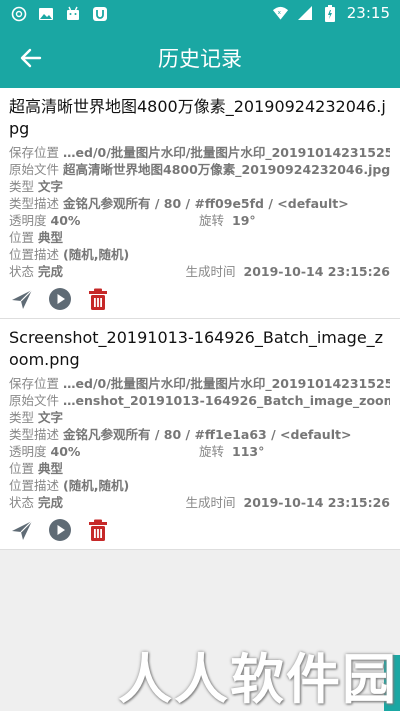 This screenshot has width=400, height=711. Describe the element at coordinates (368, 13) in the screenshot. I see `status-time: 23:15` at that location.